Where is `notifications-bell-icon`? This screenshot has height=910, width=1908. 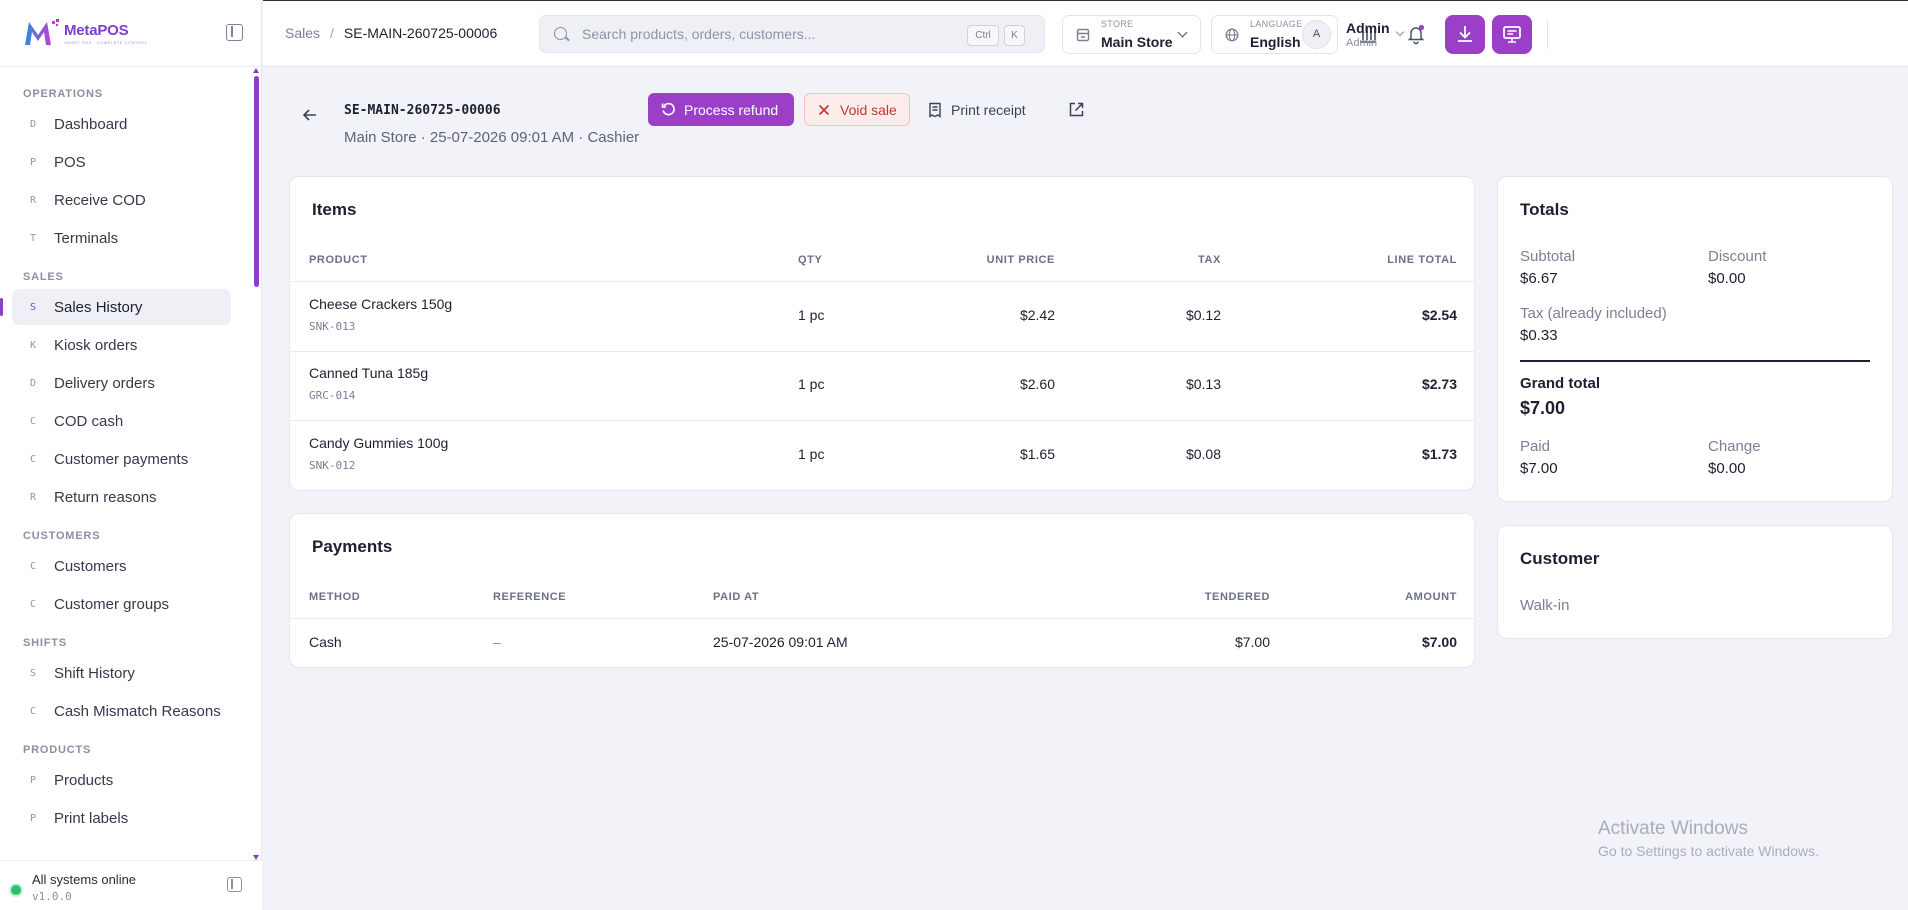
notifications-bell-icon is located at coordinates (1416, 34).